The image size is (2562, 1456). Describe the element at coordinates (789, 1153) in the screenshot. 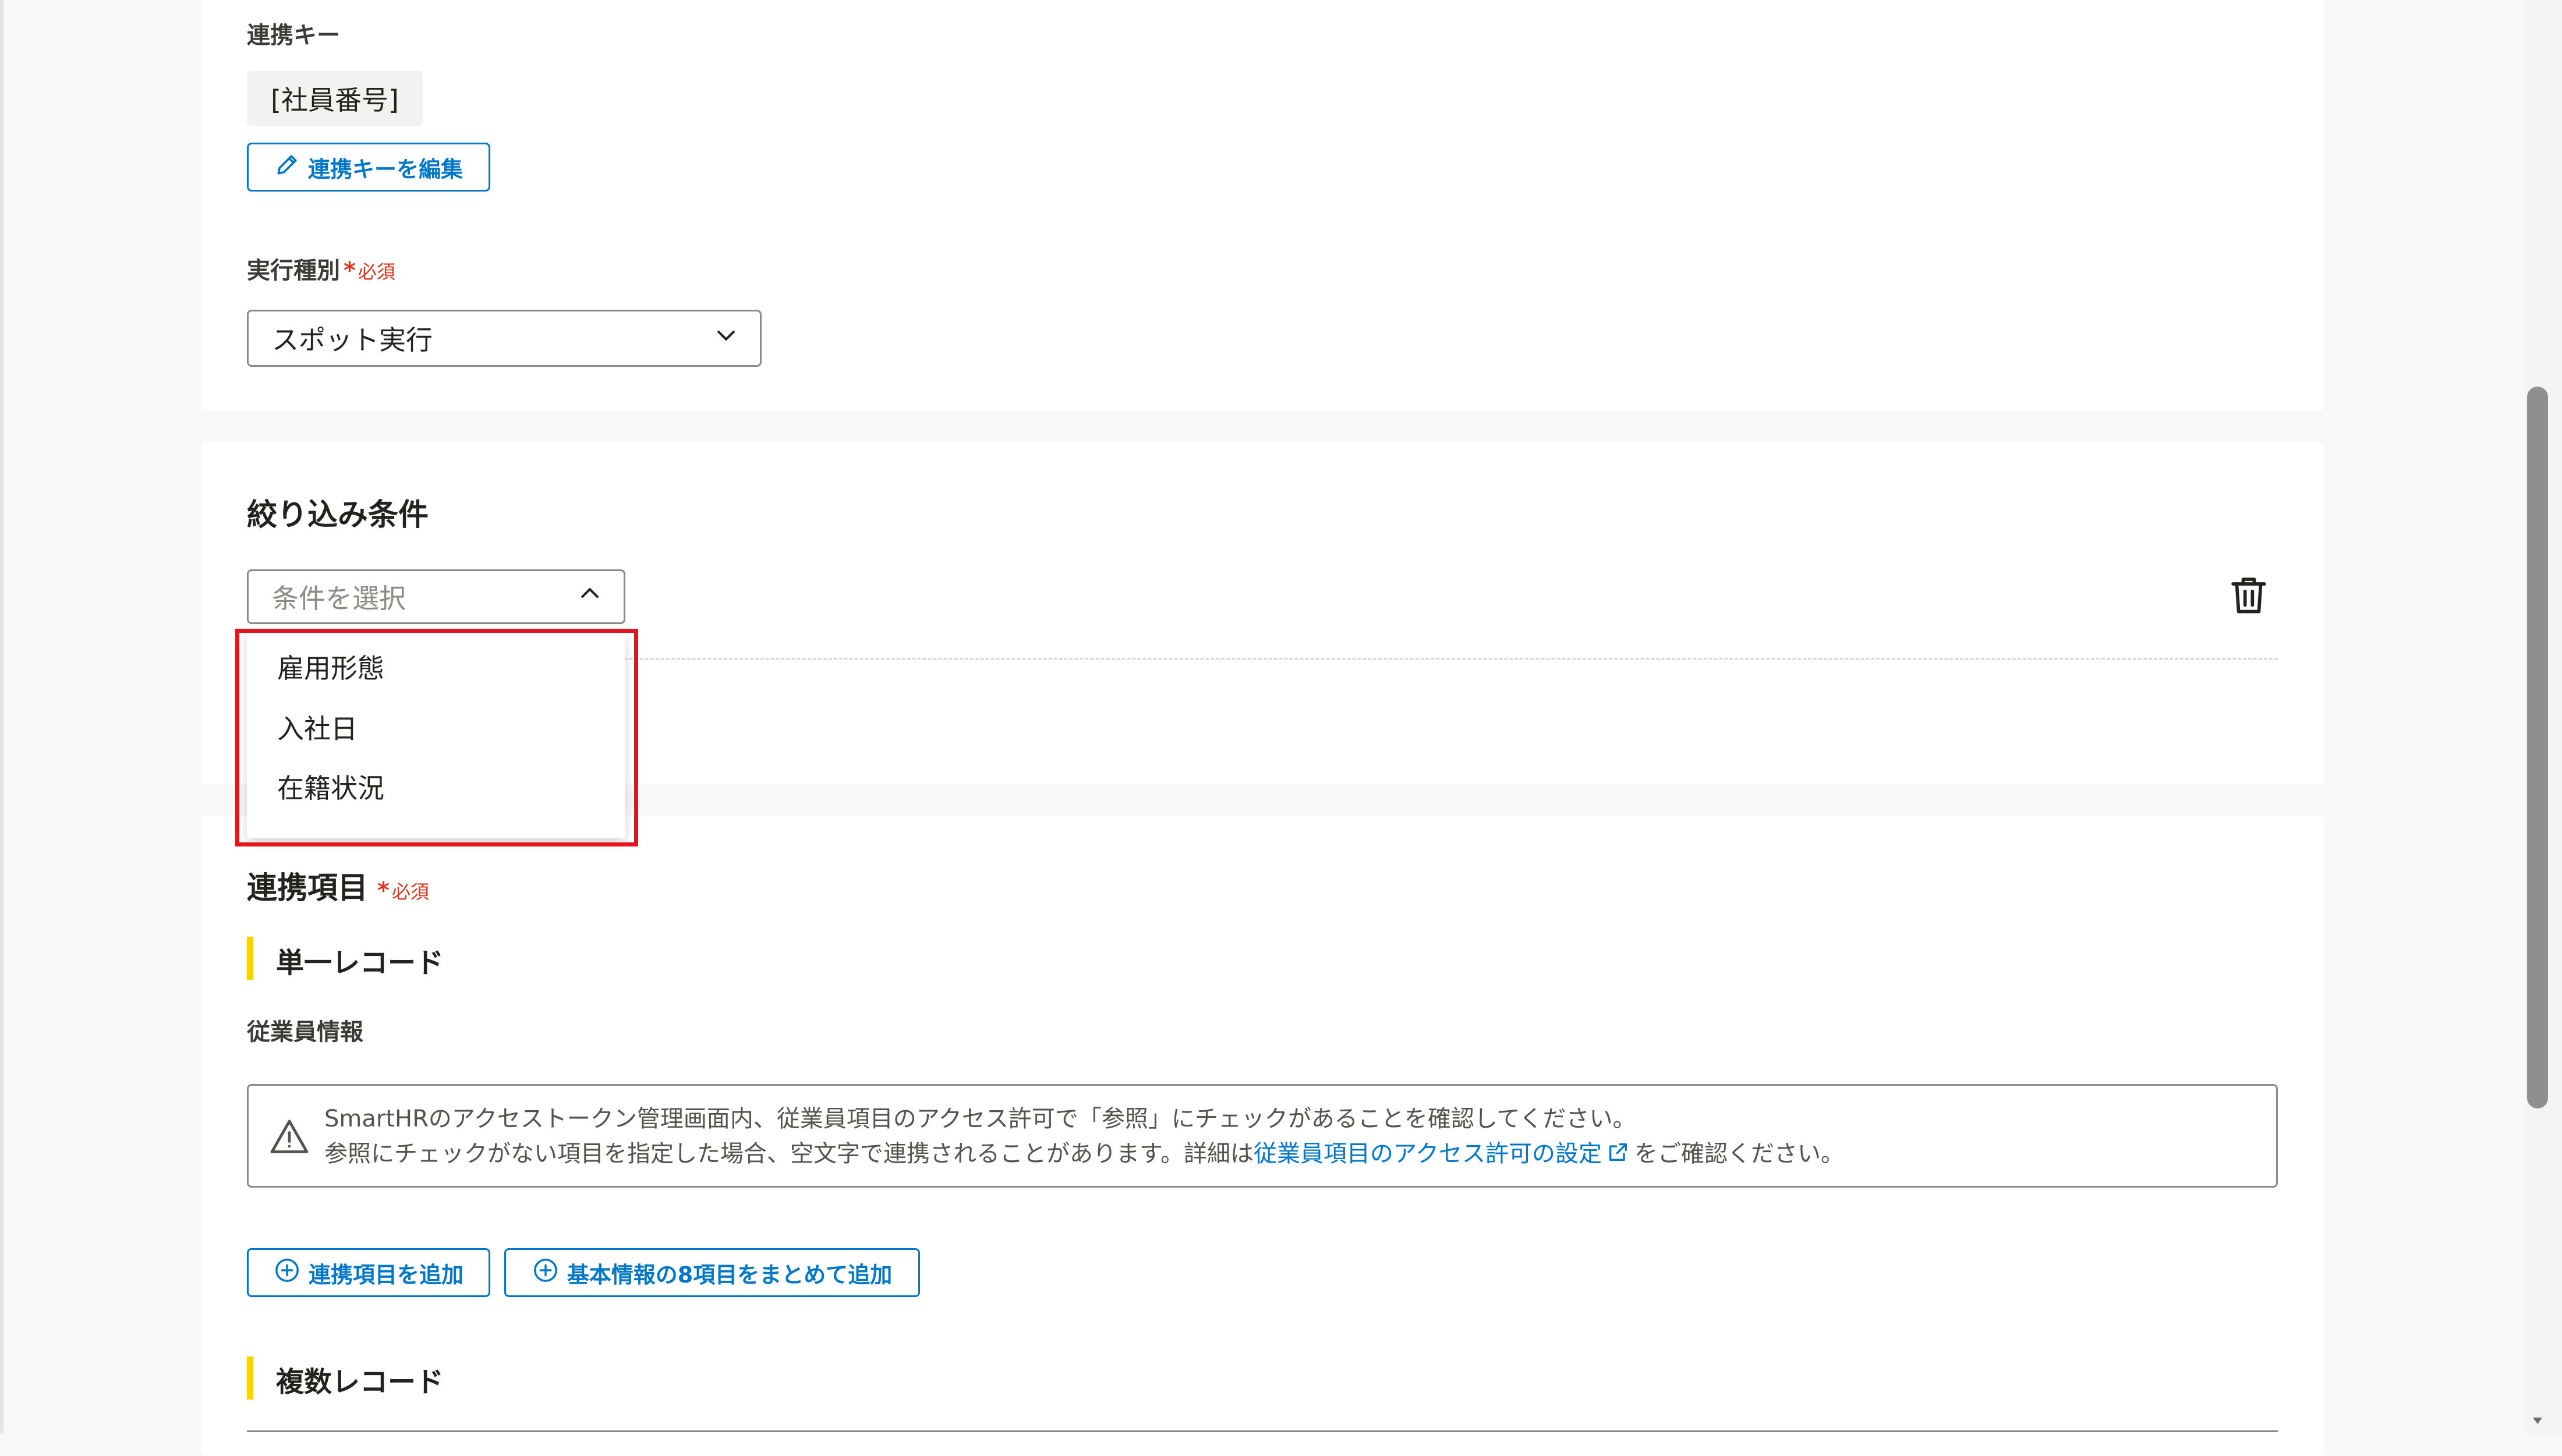

I see `alert-line-2-pre: 参照にチェックがない項目を指定した場合、空文字で連携されることがあります。詳細は` at that location.